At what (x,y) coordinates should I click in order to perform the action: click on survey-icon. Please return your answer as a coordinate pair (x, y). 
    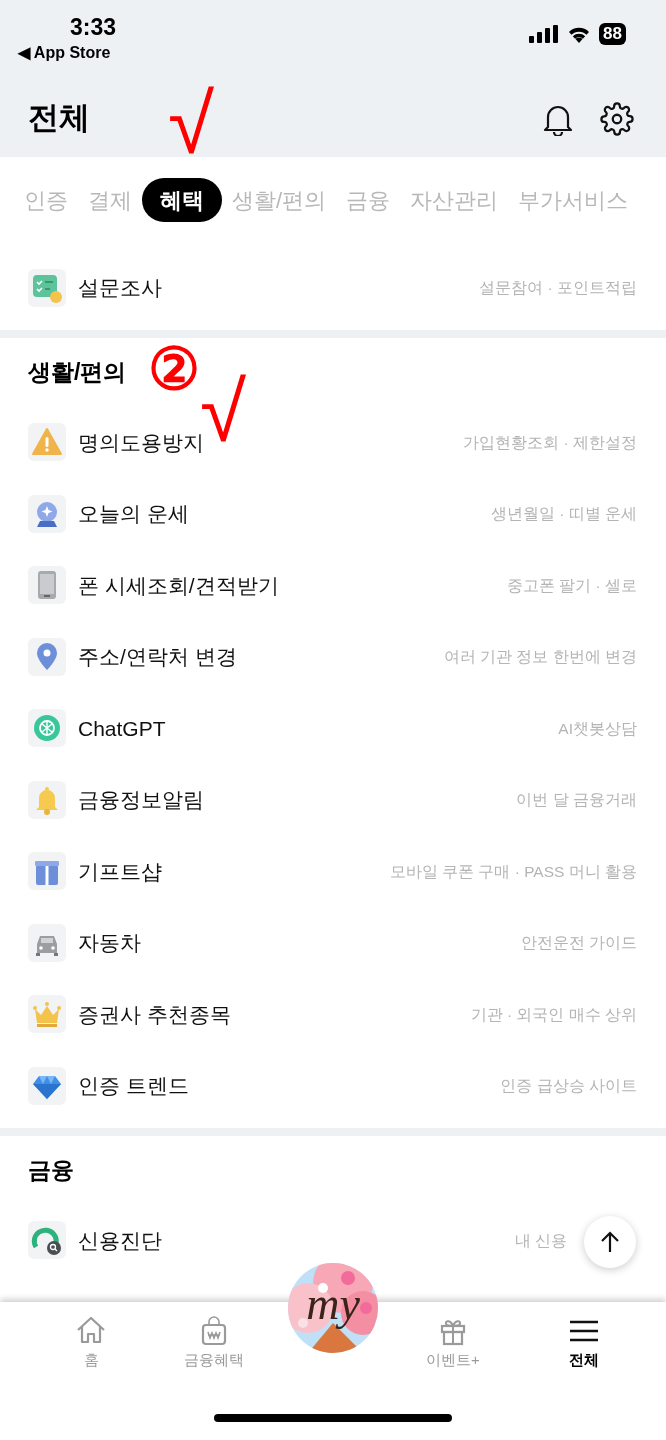
    Looking at the image, I should click on (47, 287).